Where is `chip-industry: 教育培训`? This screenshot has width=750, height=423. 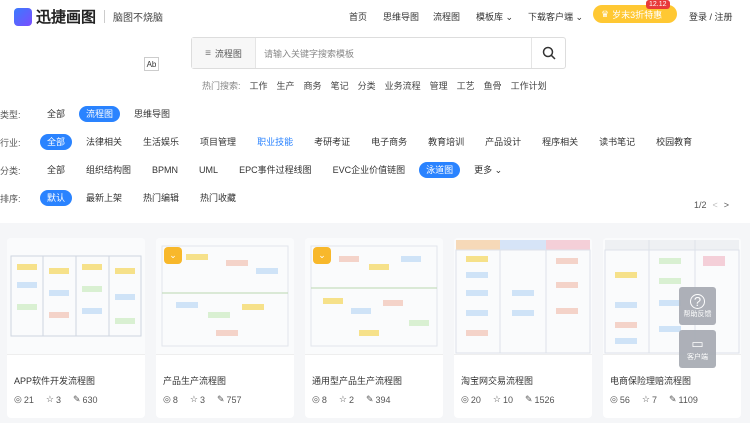 chip-industry: 教育培训 is located at coordinates (446, 142).